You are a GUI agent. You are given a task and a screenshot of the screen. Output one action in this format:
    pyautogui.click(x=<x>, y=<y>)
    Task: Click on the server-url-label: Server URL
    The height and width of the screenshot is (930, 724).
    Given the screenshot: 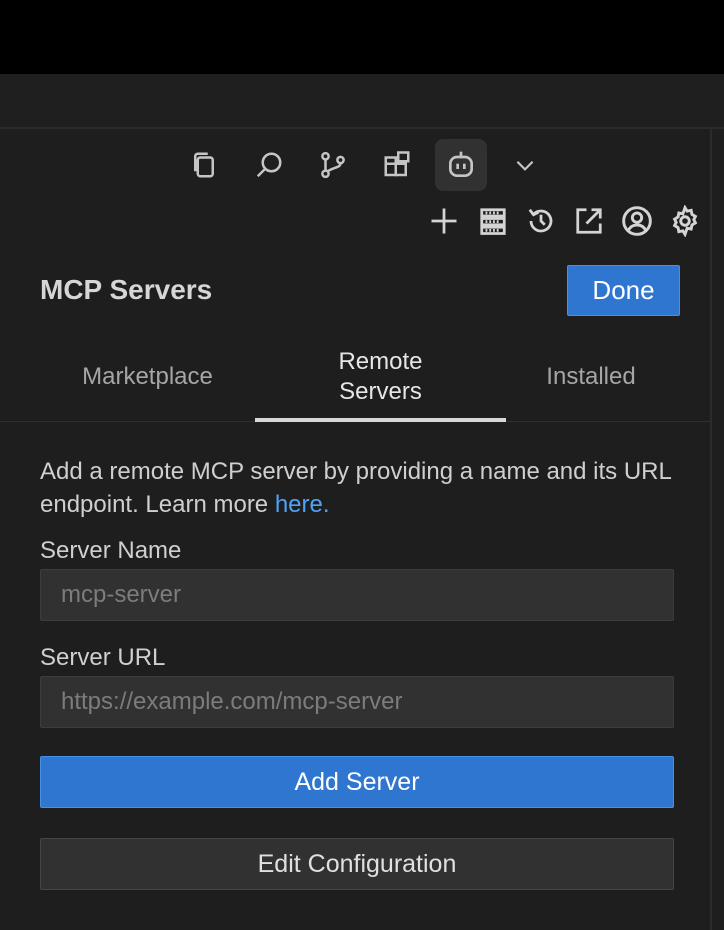 What is the action you would take?
    pyautogui.click(x=103, y=657)
    